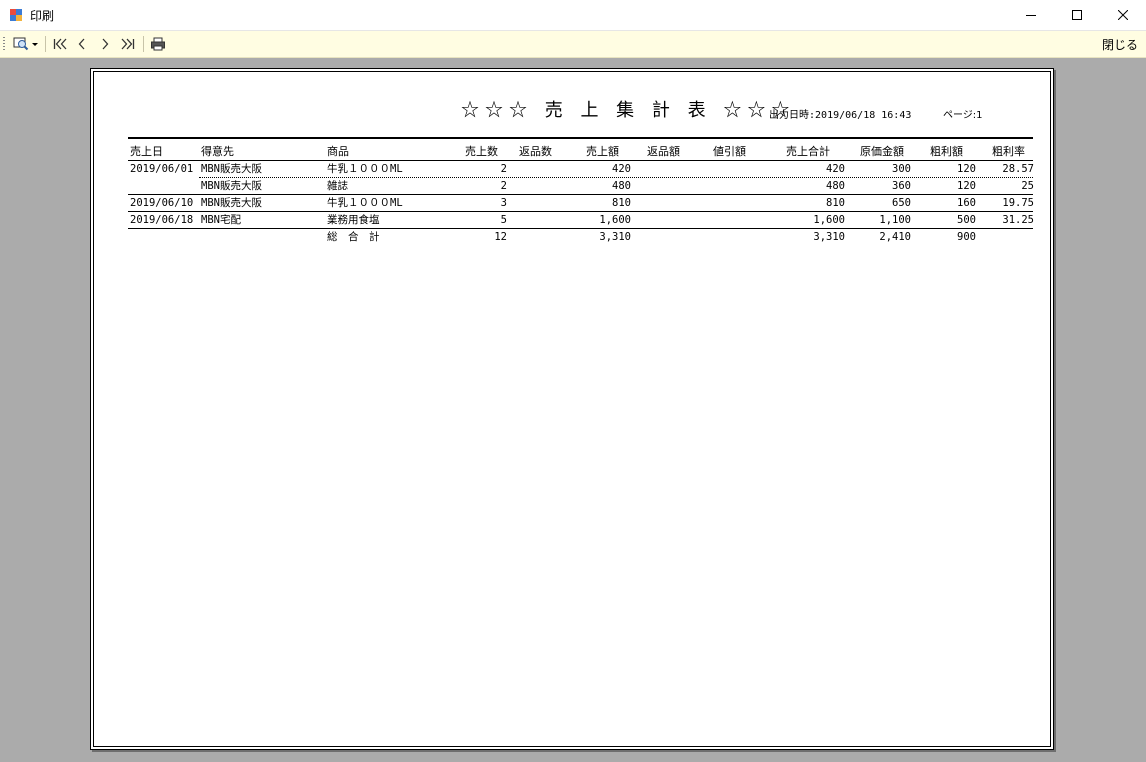  What do you see at coordinates (221, 220) in the screenshot?
I see `table-cell: MBN宅配` at bounding box center [221, 220].